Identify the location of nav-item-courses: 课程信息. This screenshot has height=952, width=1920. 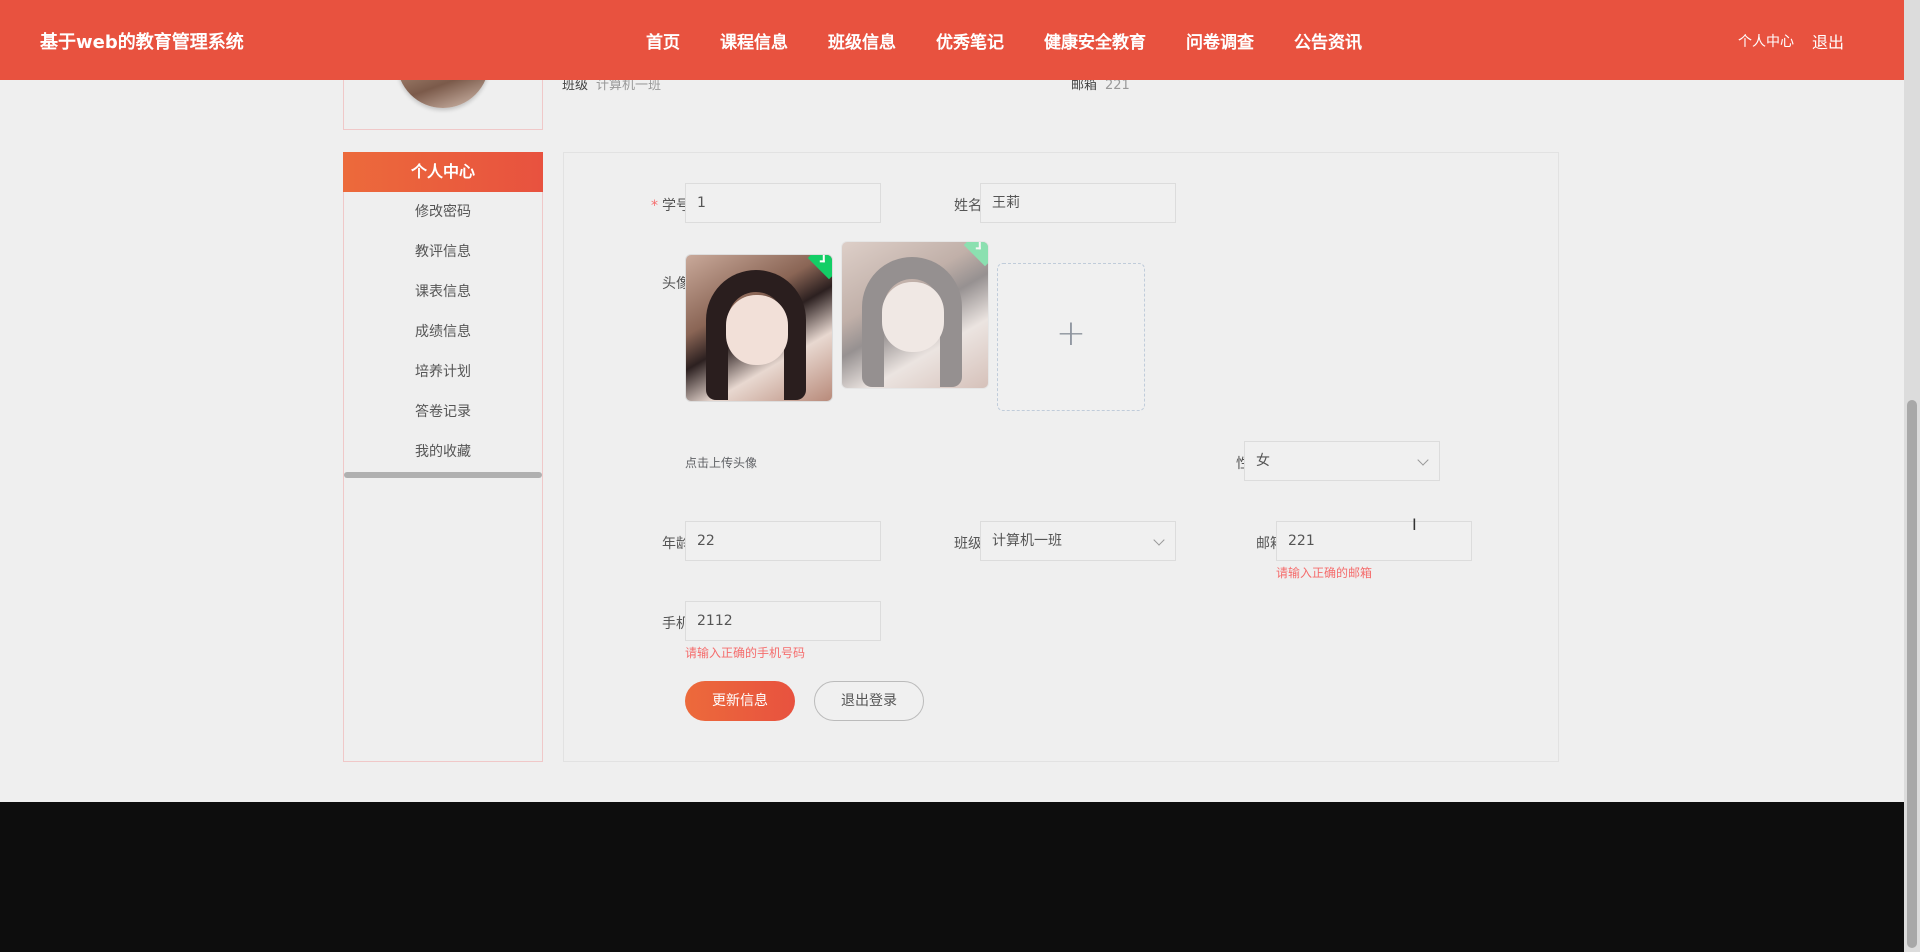
(754, 40).